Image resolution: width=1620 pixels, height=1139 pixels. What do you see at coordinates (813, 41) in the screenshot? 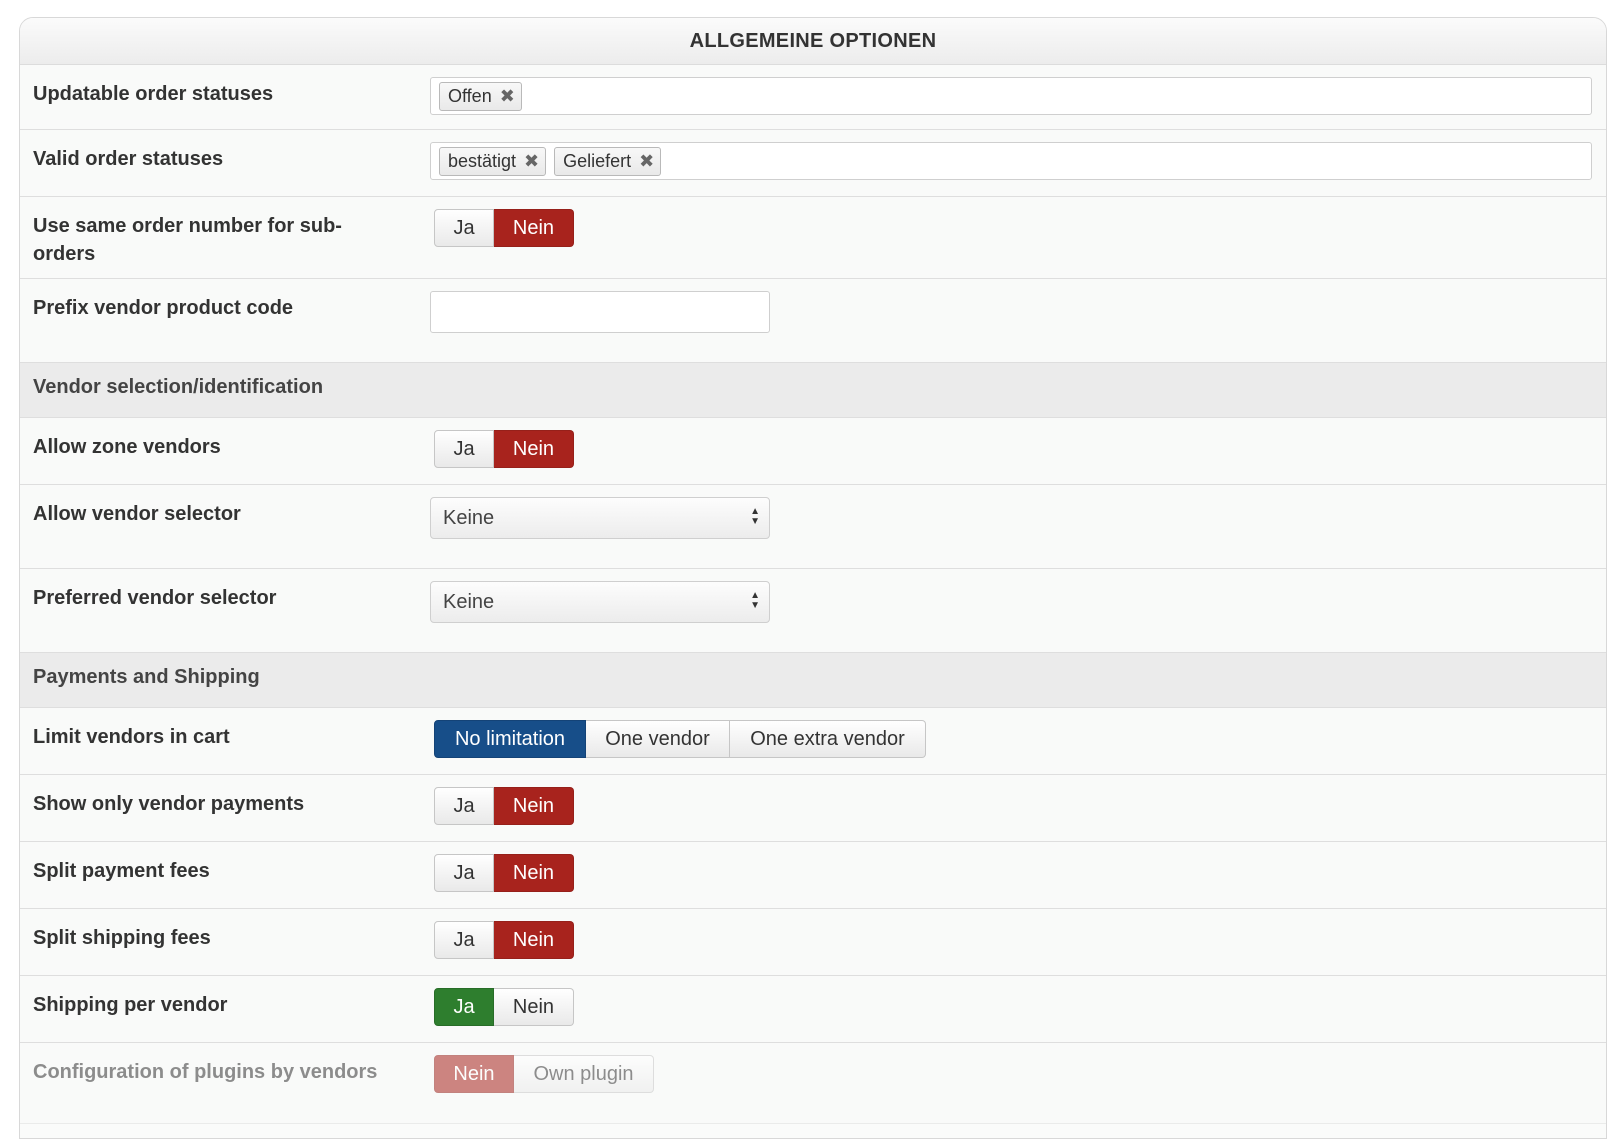
I see `panel-title: ALLGEMEINE OPTIONEN` at bounding box center [813, 41].